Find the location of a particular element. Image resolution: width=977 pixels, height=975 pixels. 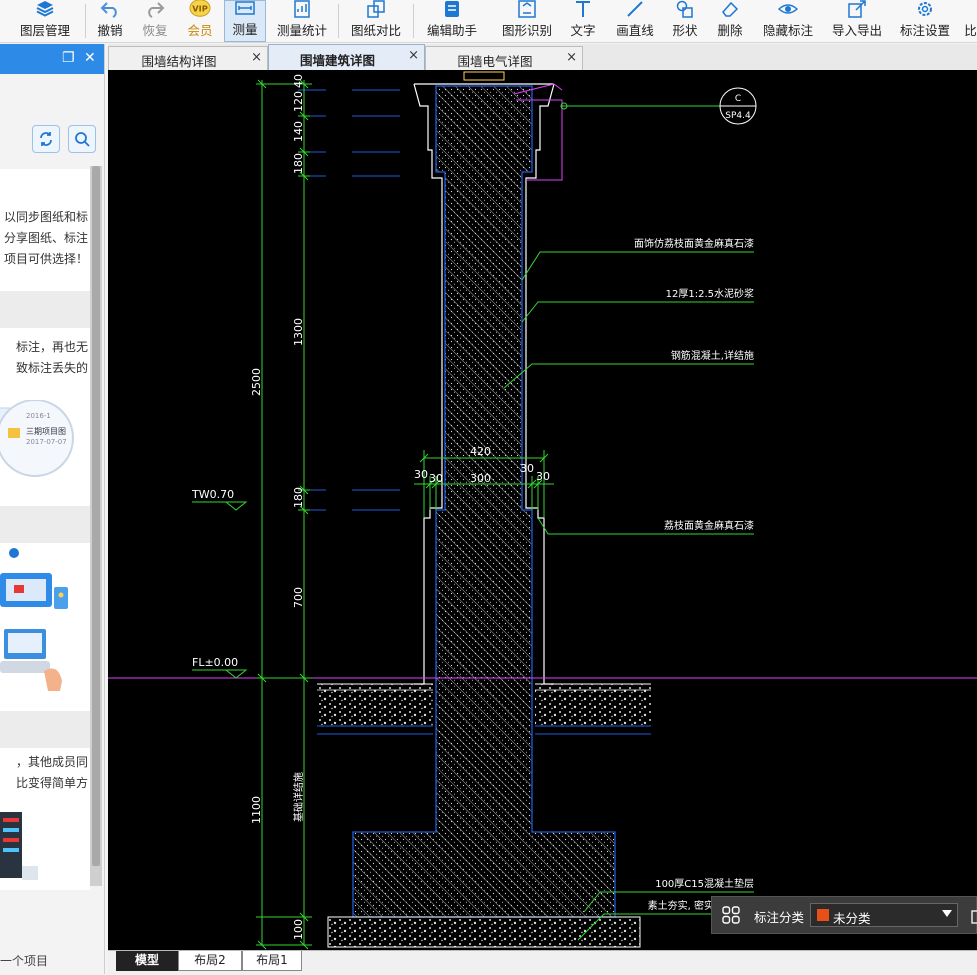

svg-text: 300 is located at coordinates (480, 478).